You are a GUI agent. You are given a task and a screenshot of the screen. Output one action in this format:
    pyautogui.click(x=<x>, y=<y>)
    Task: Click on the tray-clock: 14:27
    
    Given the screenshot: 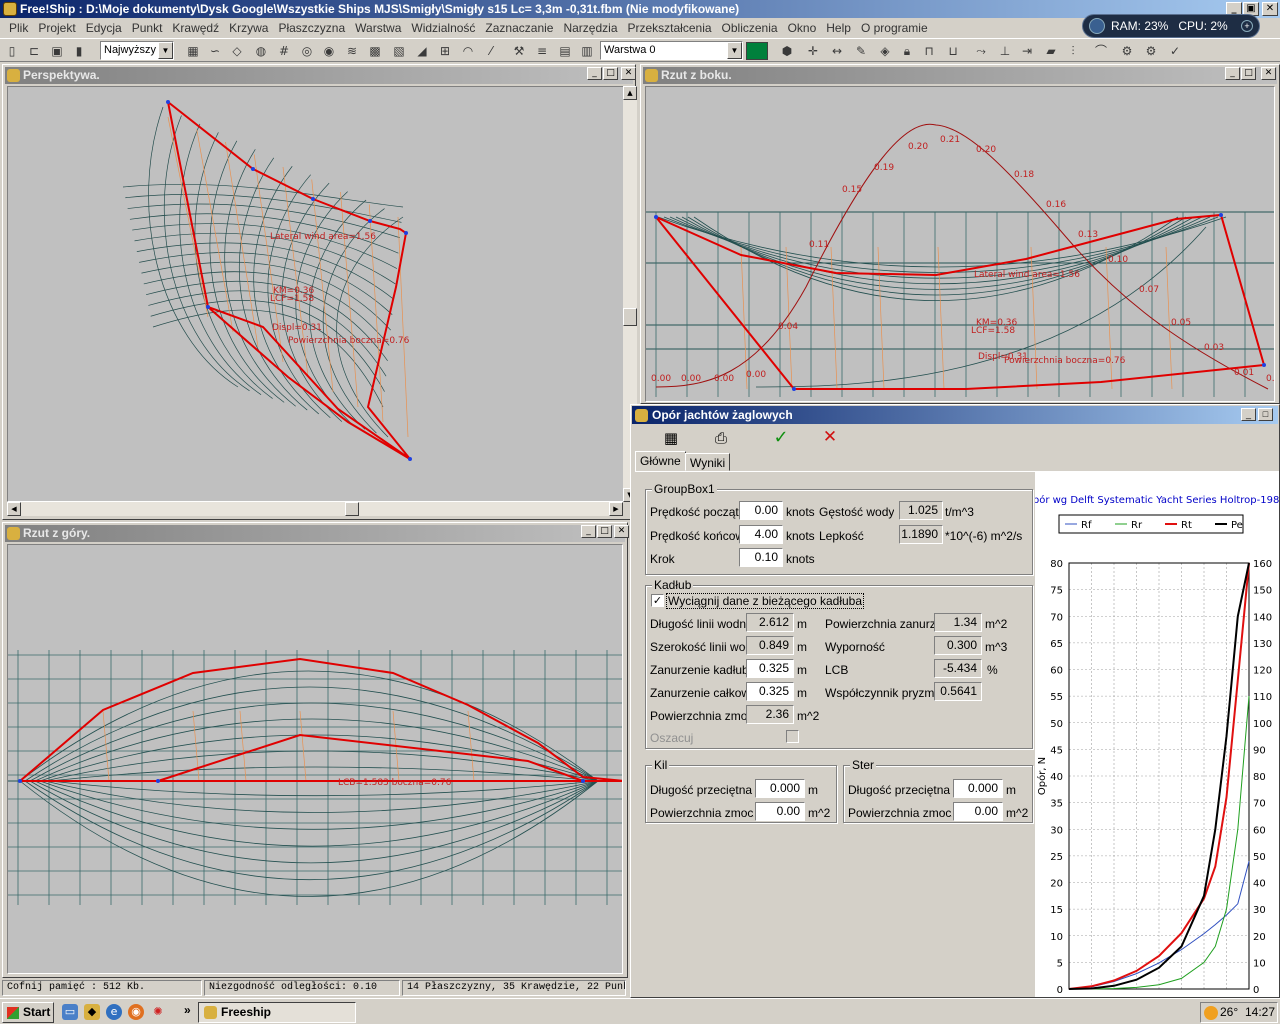 What is the action you would take?
    pyautogui.click(x=1260, y=1012)
    